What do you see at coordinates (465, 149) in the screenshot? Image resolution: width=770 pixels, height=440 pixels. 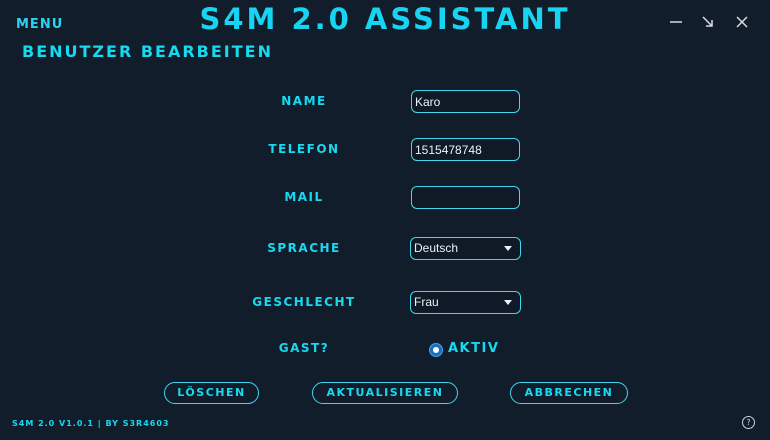 I see `telefon-field` at bounding box center [465, 149].